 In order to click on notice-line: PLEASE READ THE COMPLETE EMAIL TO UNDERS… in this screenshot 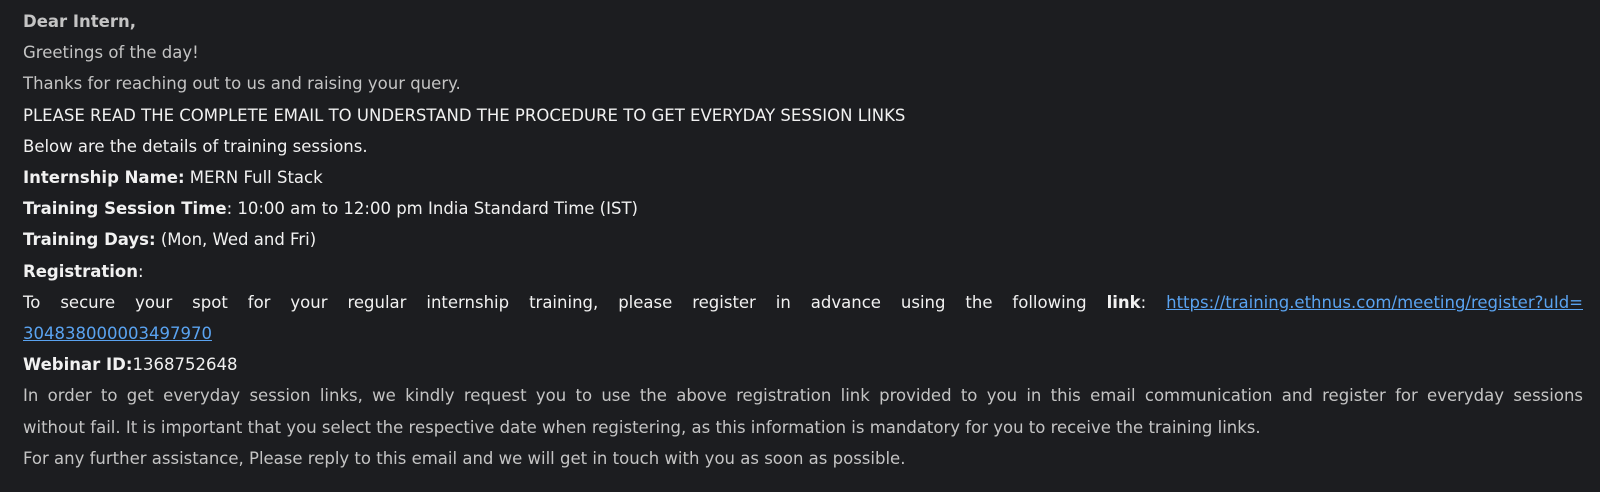, I will do `click(464, 115)`.